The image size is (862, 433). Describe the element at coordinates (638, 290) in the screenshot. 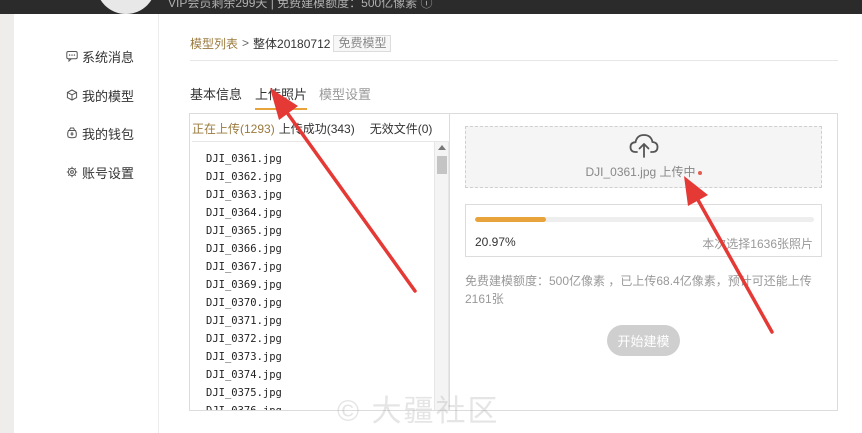

I see `quota-note: 免费建模额度：500亿像素 ，已上传68.4亿像素，预计可还能上传2161张` at that location.